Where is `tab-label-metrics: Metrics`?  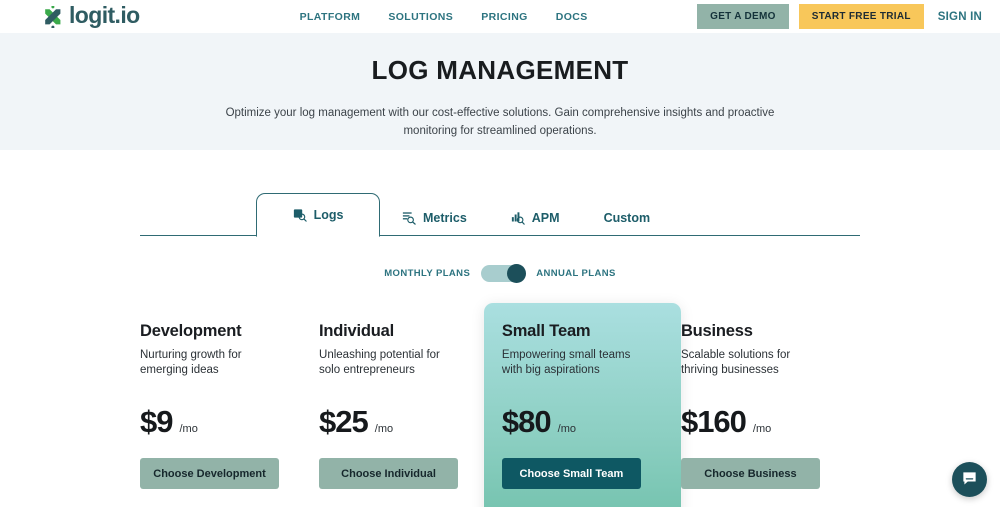
tab-label-metrics: Metrics is located at coordinates (445, 217).